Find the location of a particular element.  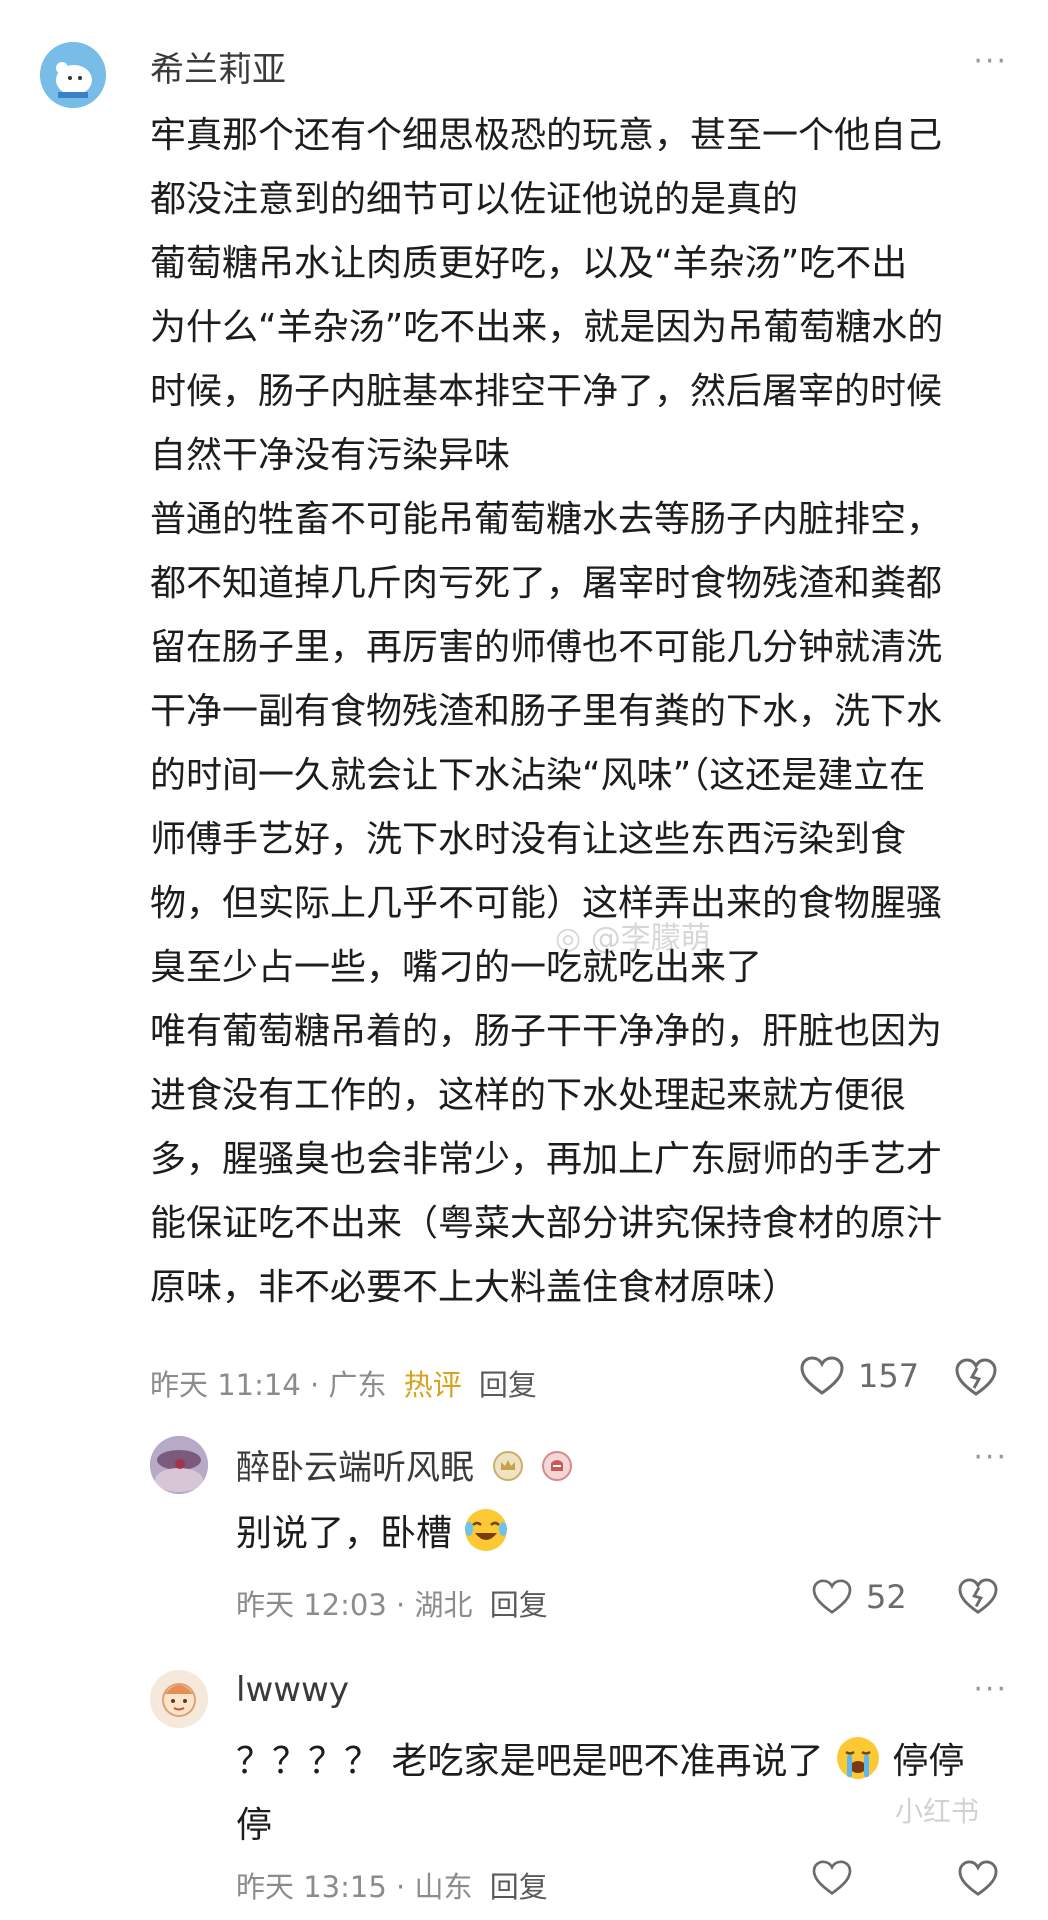

comment-body: ？？？？ 老吃家是吧是吧不准再说了 停停 停 is located at coordinates (600, 1794).